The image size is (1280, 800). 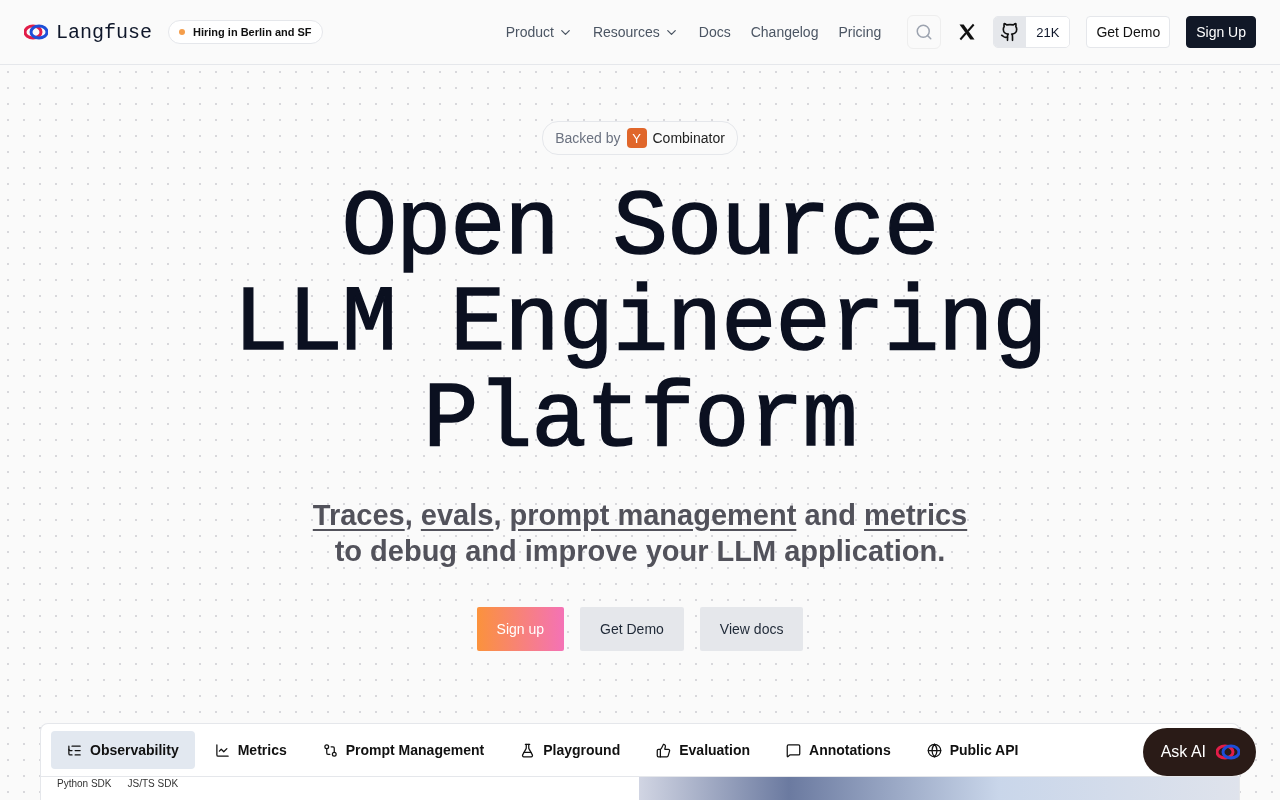 What do you see at coordinates (358, 515) in the screenshot?
I see `subtitle-link: Traces` at bounding box center [358, 515].